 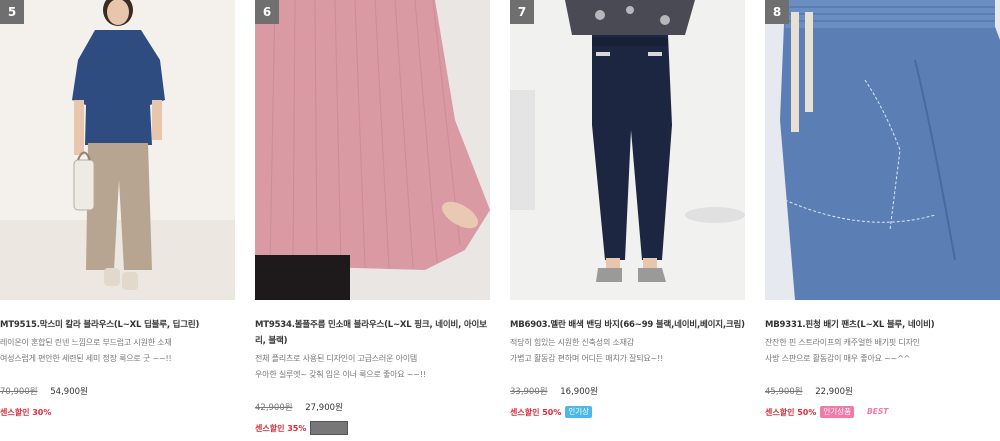 What do you see at coordinates (372, 428) in the screenshot?
I see `discount-label: 센스할인 35%` at bounding box center [372, 428].